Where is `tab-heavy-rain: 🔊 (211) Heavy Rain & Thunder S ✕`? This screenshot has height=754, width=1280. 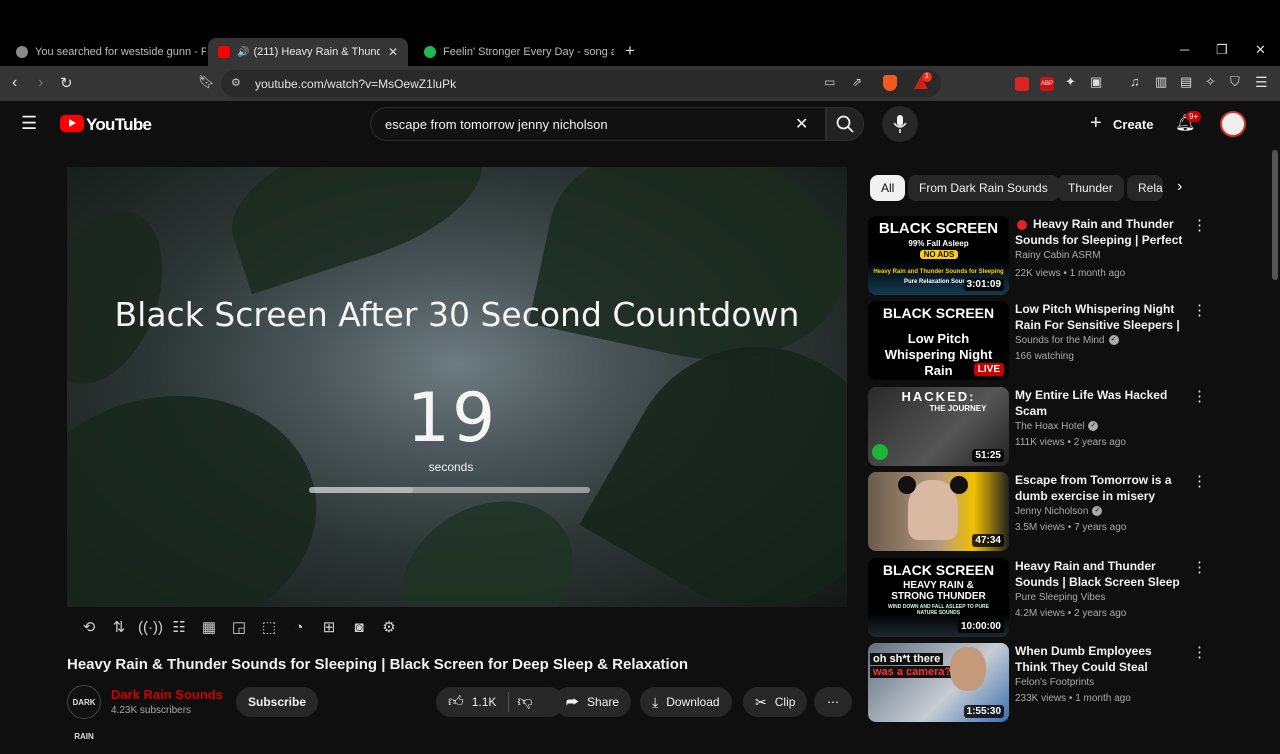
tab-heavy-rain: 🔊 (211) Heavy Rain & Thunder S ✕ is located at coordinates (308, 52).